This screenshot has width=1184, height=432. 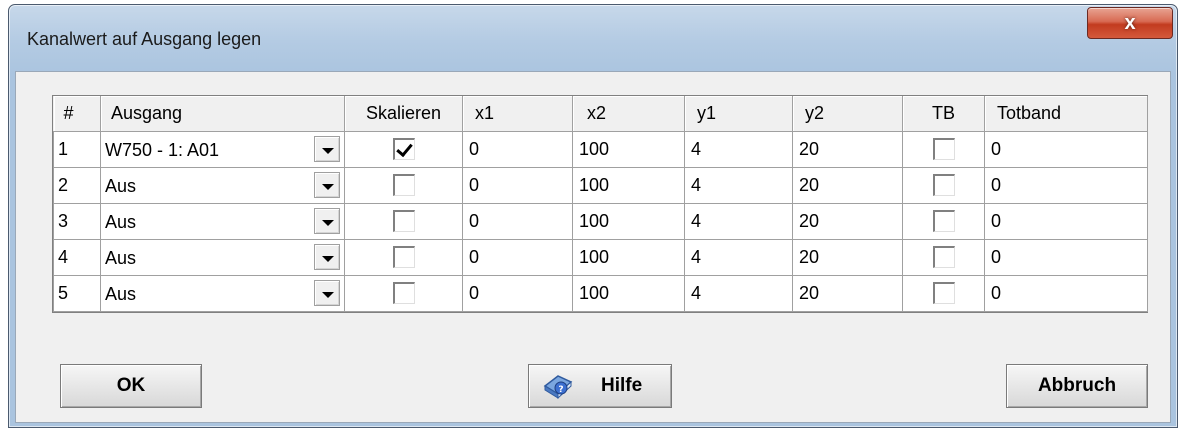 I want to click on column-header-x2: x2, so click(x=628, y=114).